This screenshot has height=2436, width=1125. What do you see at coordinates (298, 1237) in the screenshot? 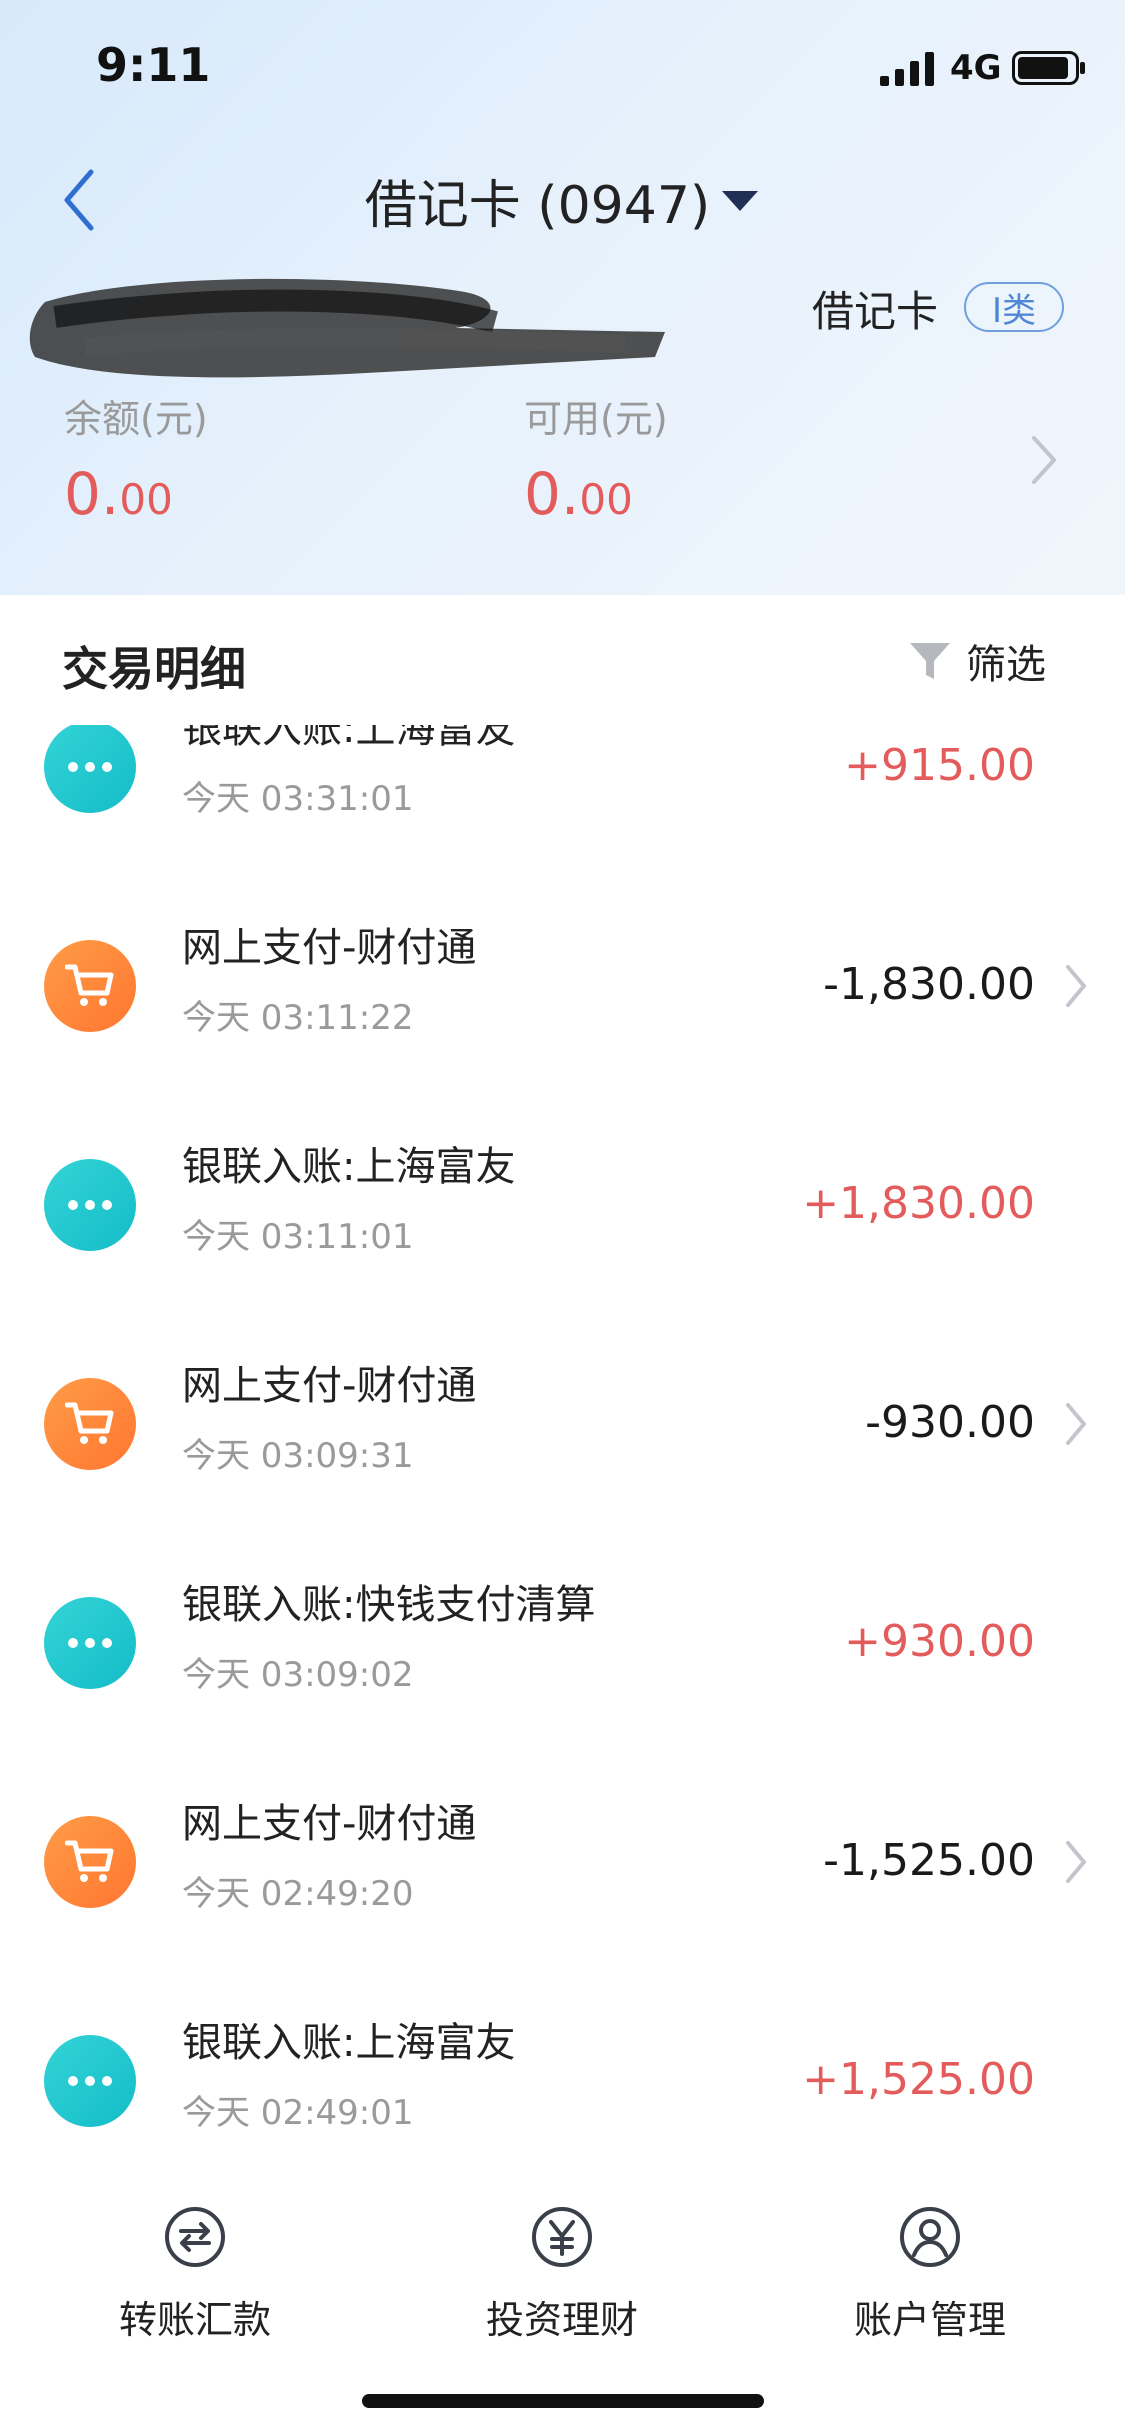
I see `transaction-time: 今天 03:11:01` at bounding box center [298, 1237].